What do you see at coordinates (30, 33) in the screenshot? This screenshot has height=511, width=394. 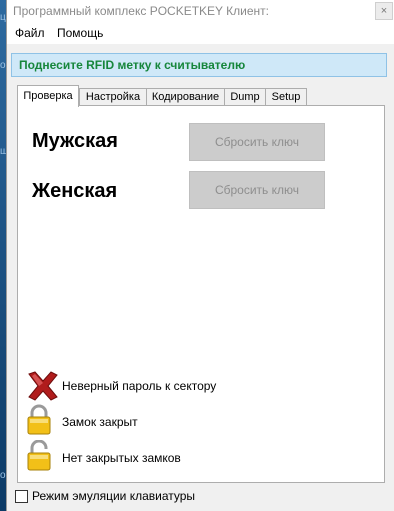 I see `menu-item-file: Файл` at bounding box center [30, 33].